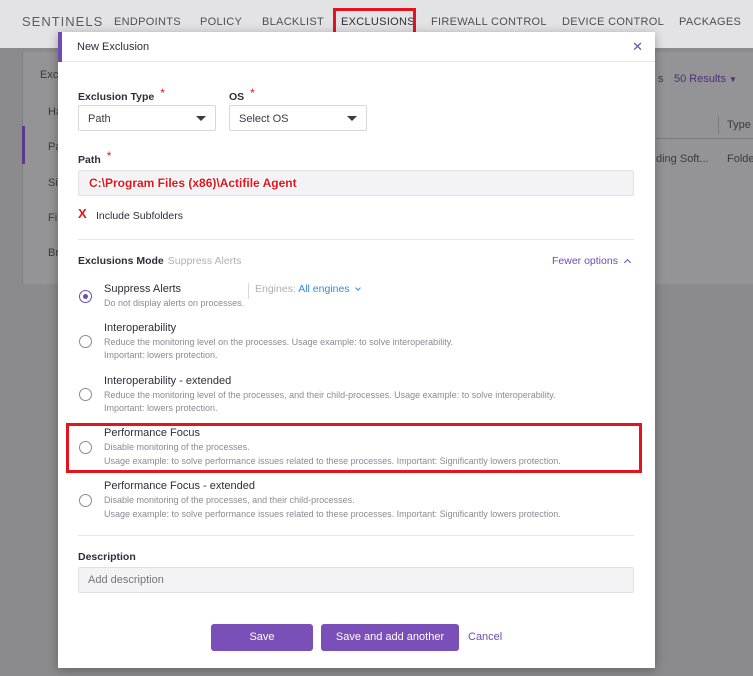 Image resolution: width=753 pixels, height=676 pixels. Describe the element at coordinates (174, 303) in the screenshot. I see `option-desc-suppress-alerts: Do not display alerts on processes.` at that location.